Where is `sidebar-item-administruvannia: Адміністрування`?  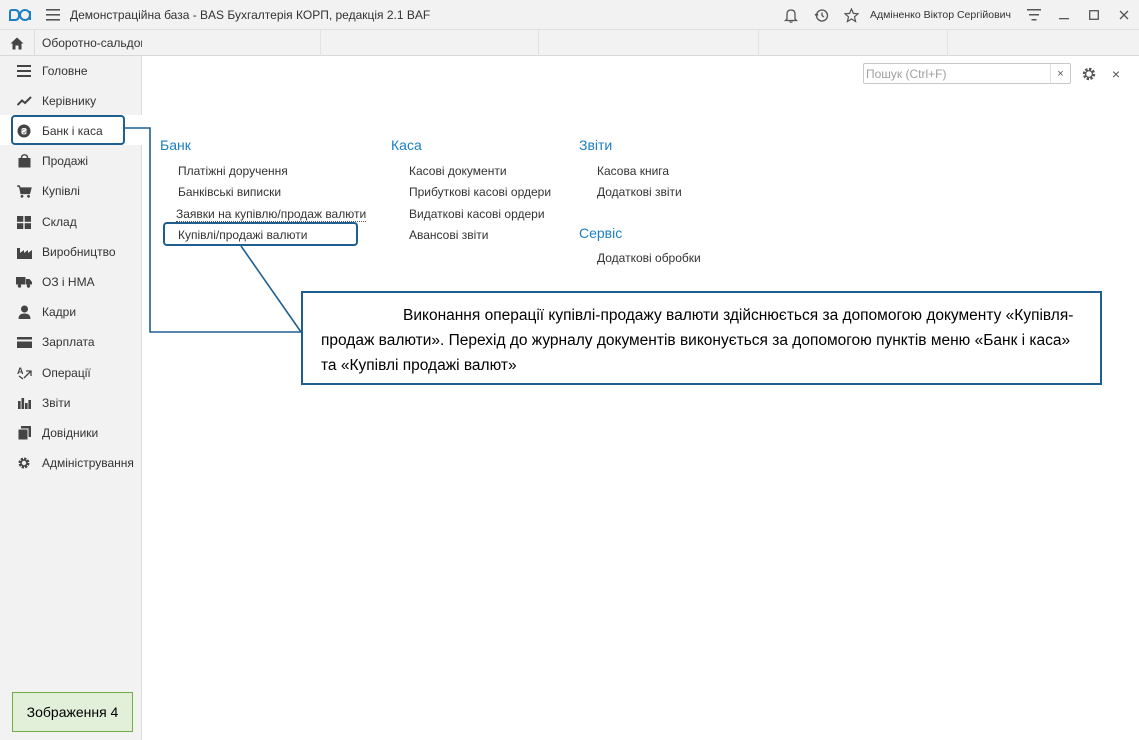
sidebar-item-administruvannia: Адміністрування is located at coordinates (71, 463).